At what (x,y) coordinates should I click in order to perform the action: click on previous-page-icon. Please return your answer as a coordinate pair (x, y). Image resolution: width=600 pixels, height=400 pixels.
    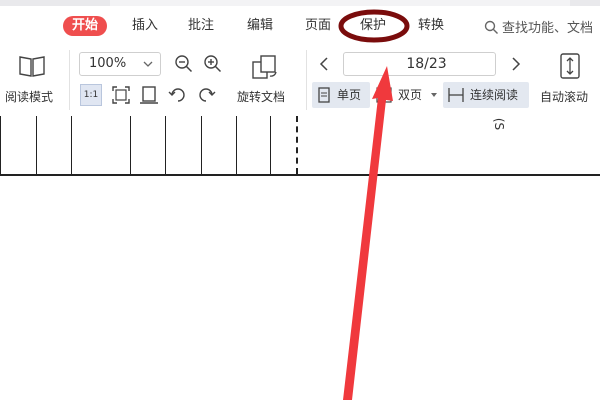
    Looking at the image, I should click on (324, 66).